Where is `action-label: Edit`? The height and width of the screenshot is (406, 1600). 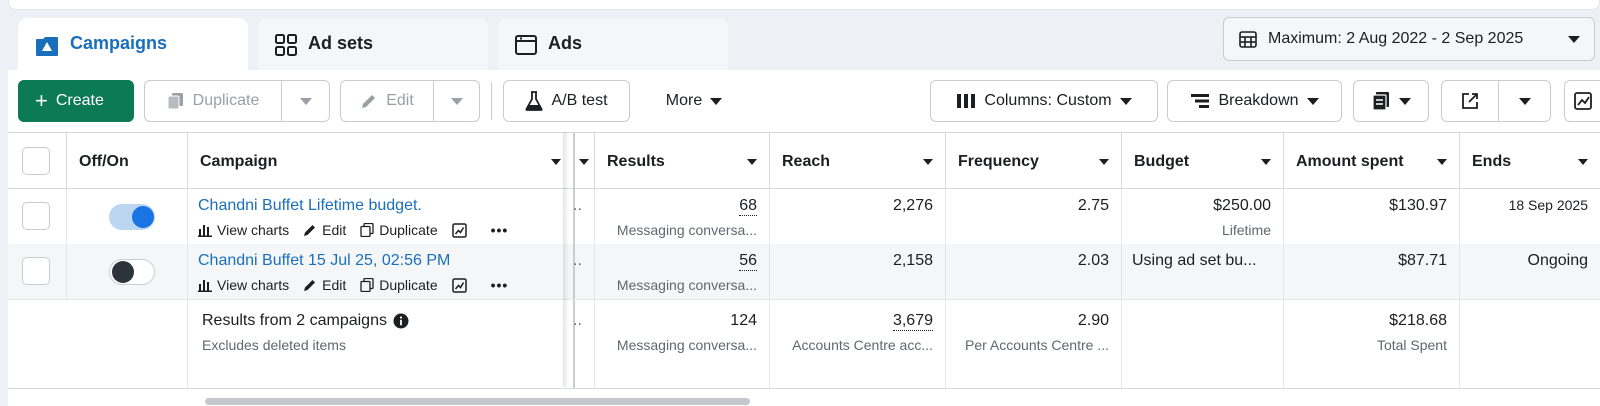 action-label: Edit is located at coordinates (334, 285).